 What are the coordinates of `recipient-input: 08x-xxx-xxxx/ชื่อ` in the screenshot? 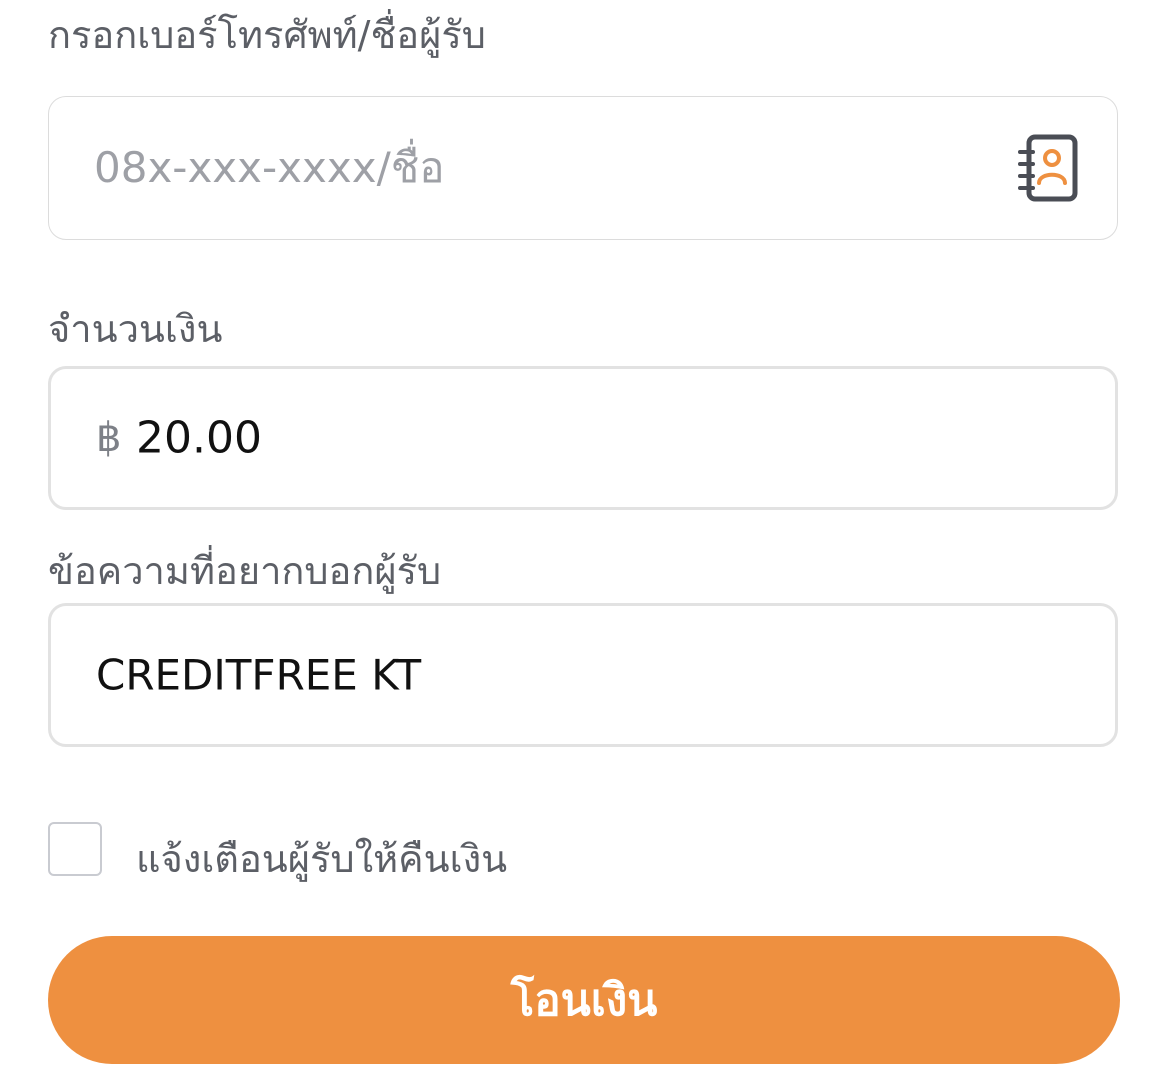 It's located at (583, 168).